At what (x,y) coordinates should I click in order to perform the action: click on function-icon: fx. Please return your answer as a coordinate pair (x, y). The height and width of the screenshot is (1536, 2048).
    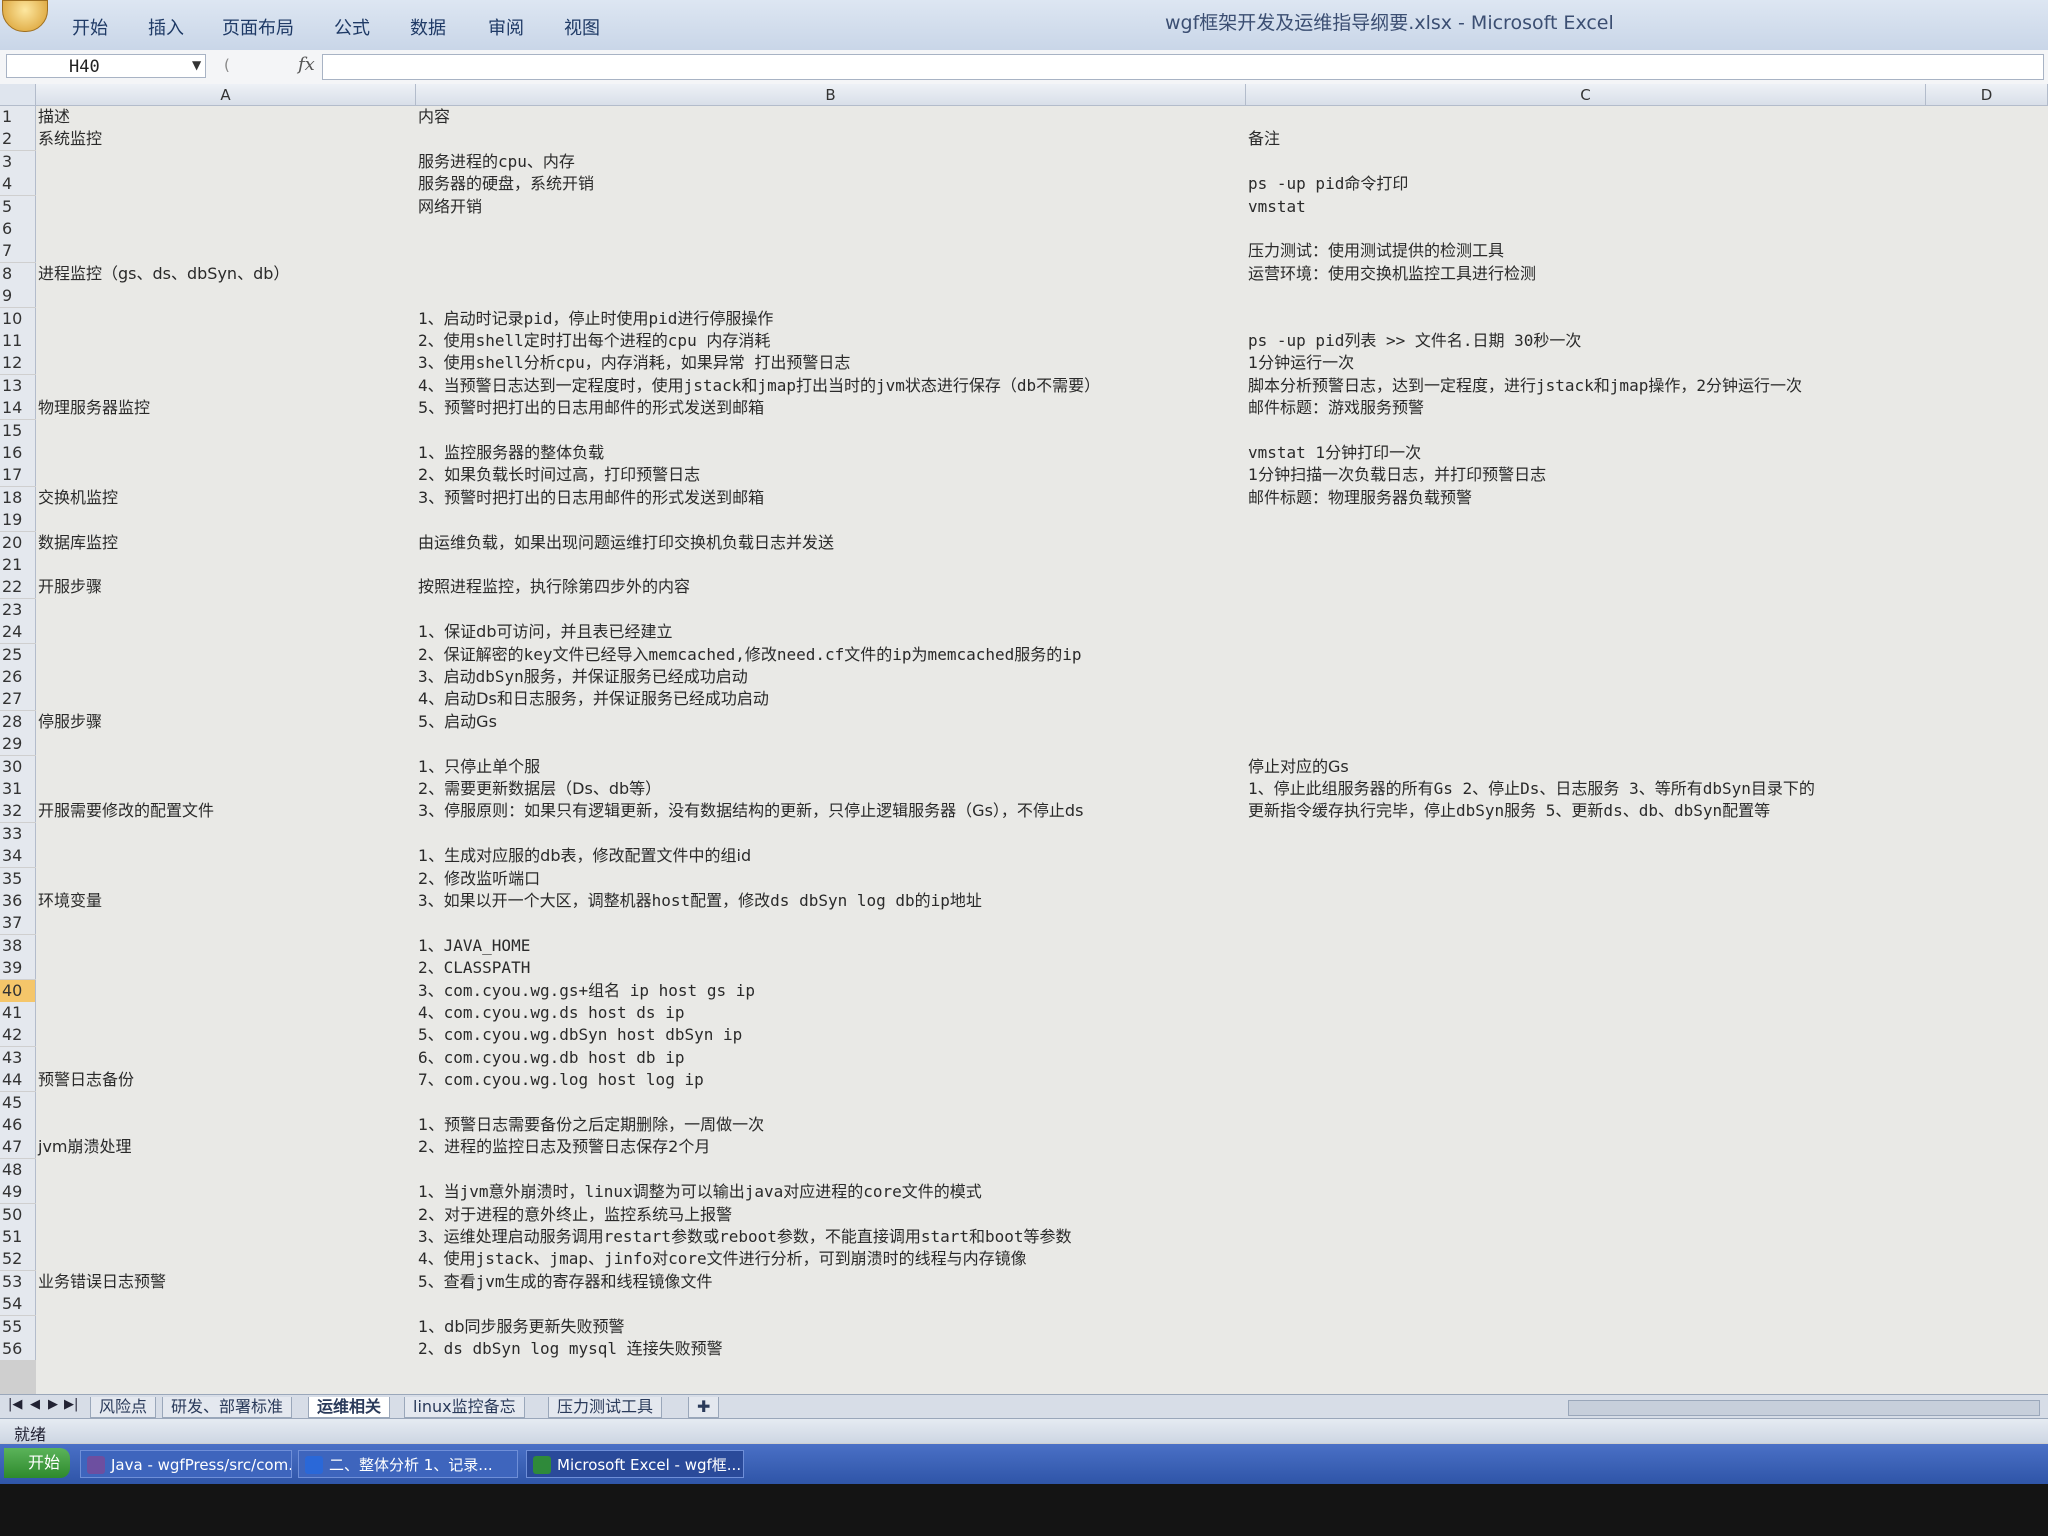
    Looking at the image, I should click on (306, 64).